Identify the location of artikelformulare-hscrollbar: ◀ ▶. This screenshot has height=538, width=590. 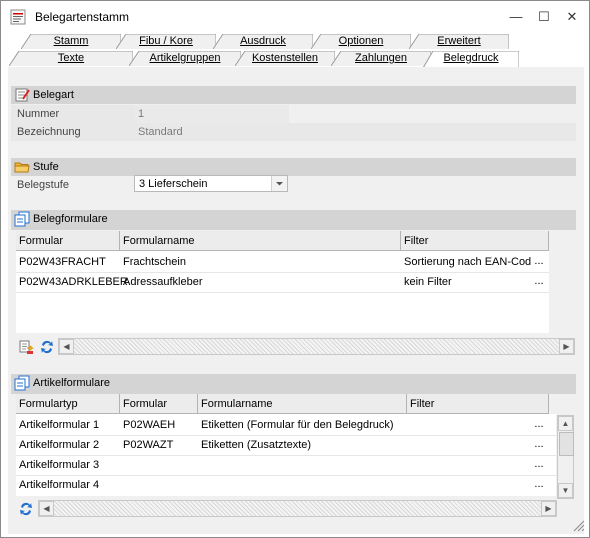
(297, 508).